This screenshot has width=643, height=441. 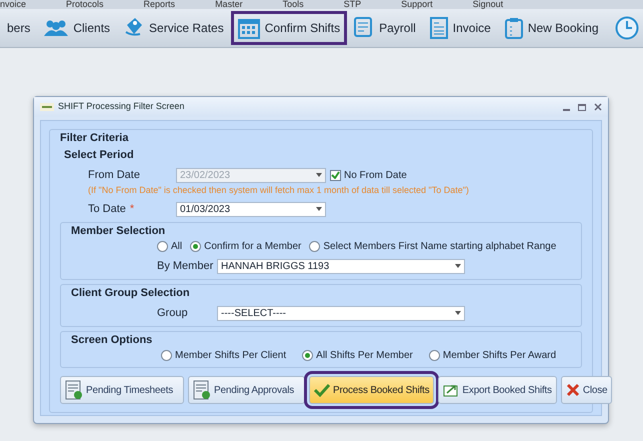 I want to click on menu-item: Master, so click(x=229, y=4).